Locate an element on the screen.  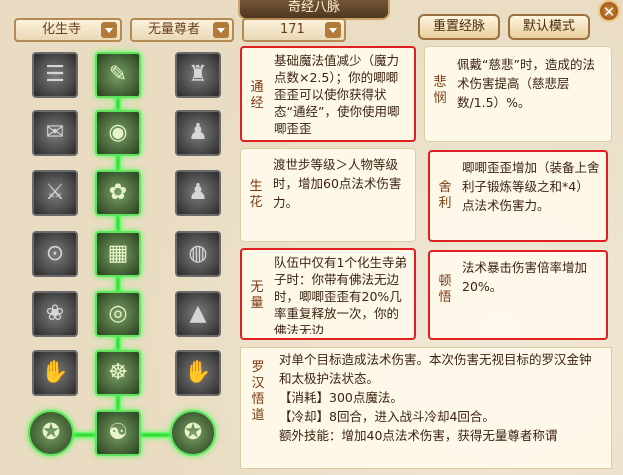
ring-icon: ⊙ is located at coordinates (55, 253).